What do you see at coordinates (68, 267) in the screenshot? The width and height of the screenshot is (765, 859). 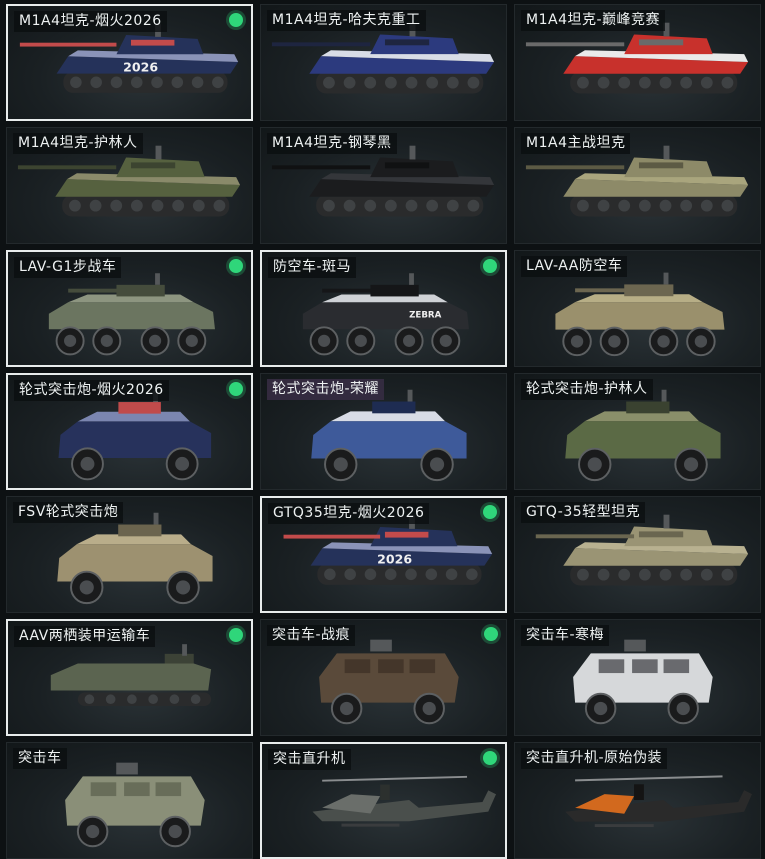 I see `vehicle-name: LAV-G1步战车` at bounding box center [68, 267].